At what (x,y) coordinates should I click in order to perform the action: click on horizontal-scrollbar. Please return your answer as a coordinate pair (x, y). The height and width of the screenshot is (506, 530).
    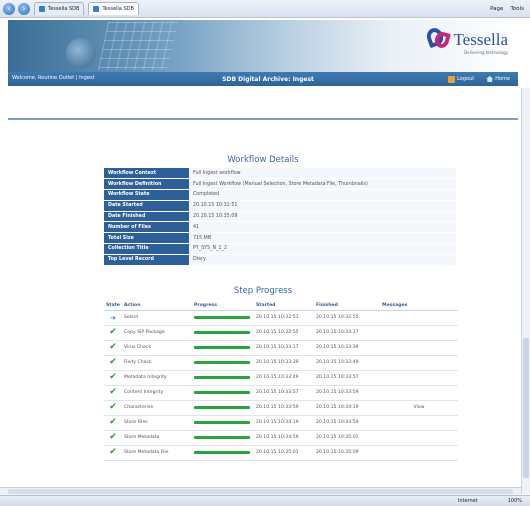
    Looking at the image, I should click on (260, 491).